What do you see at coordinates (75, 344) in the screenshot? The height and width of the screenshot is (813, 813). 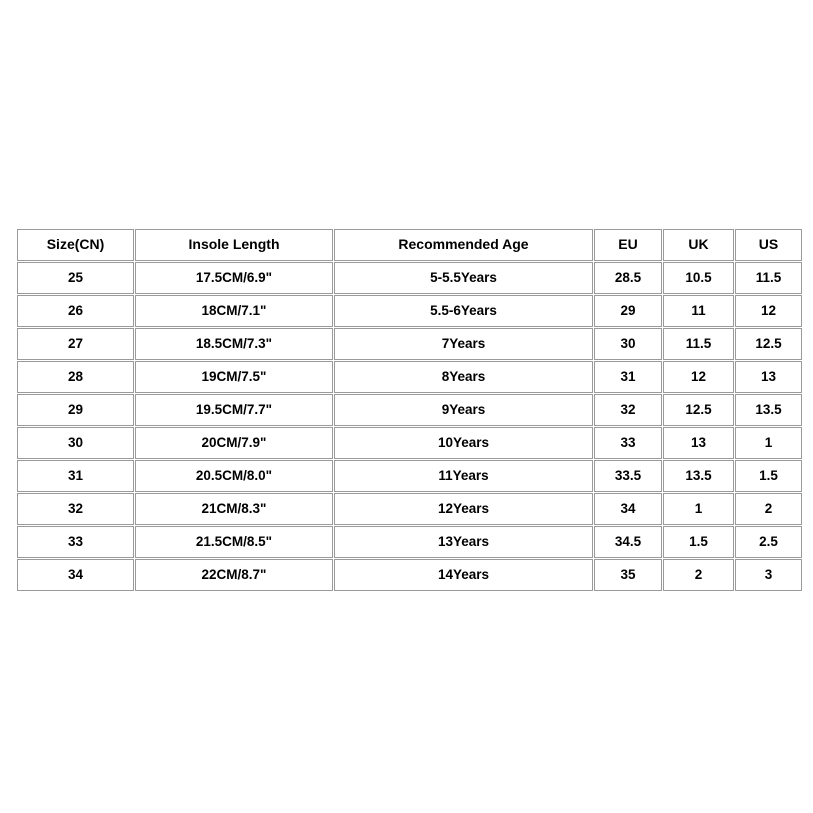 I see `cell-size_cn: 27` at bounding box center [75, 344].